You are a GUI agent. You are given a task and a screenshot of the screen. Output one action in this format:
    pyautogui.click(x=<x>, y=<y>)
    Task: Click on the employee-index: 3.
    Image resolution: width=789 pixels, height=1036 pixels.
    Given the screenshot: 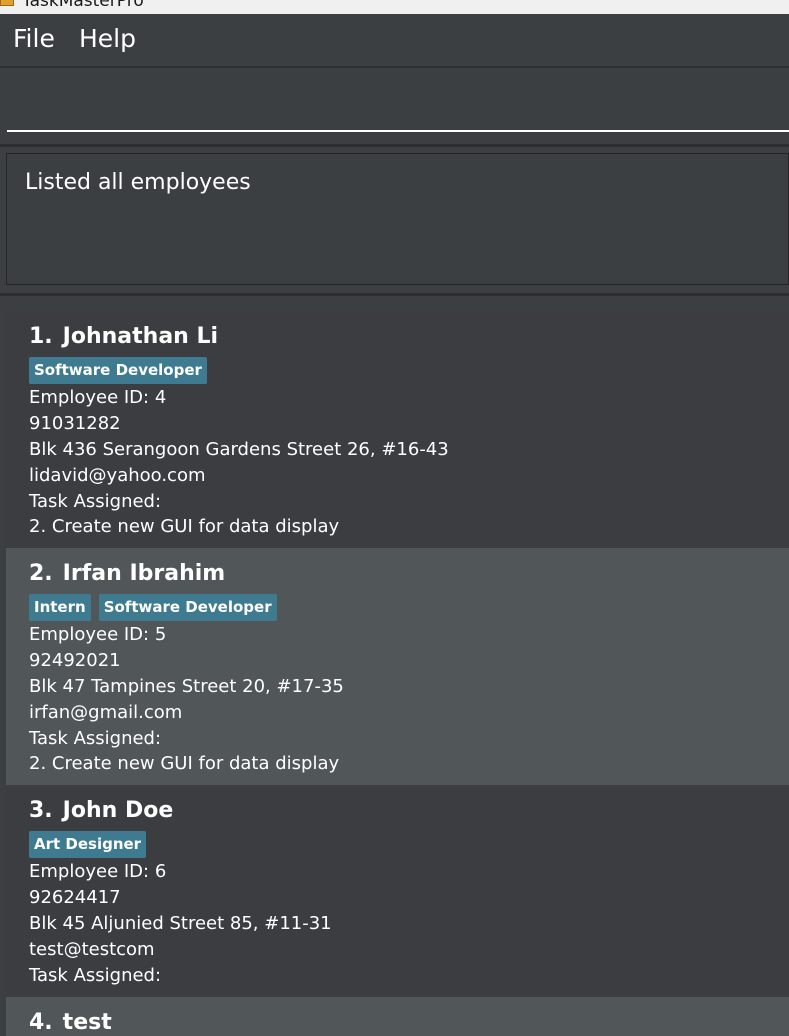 What is the action you would take?
    pyautogui.click(x=41, y=810)
    